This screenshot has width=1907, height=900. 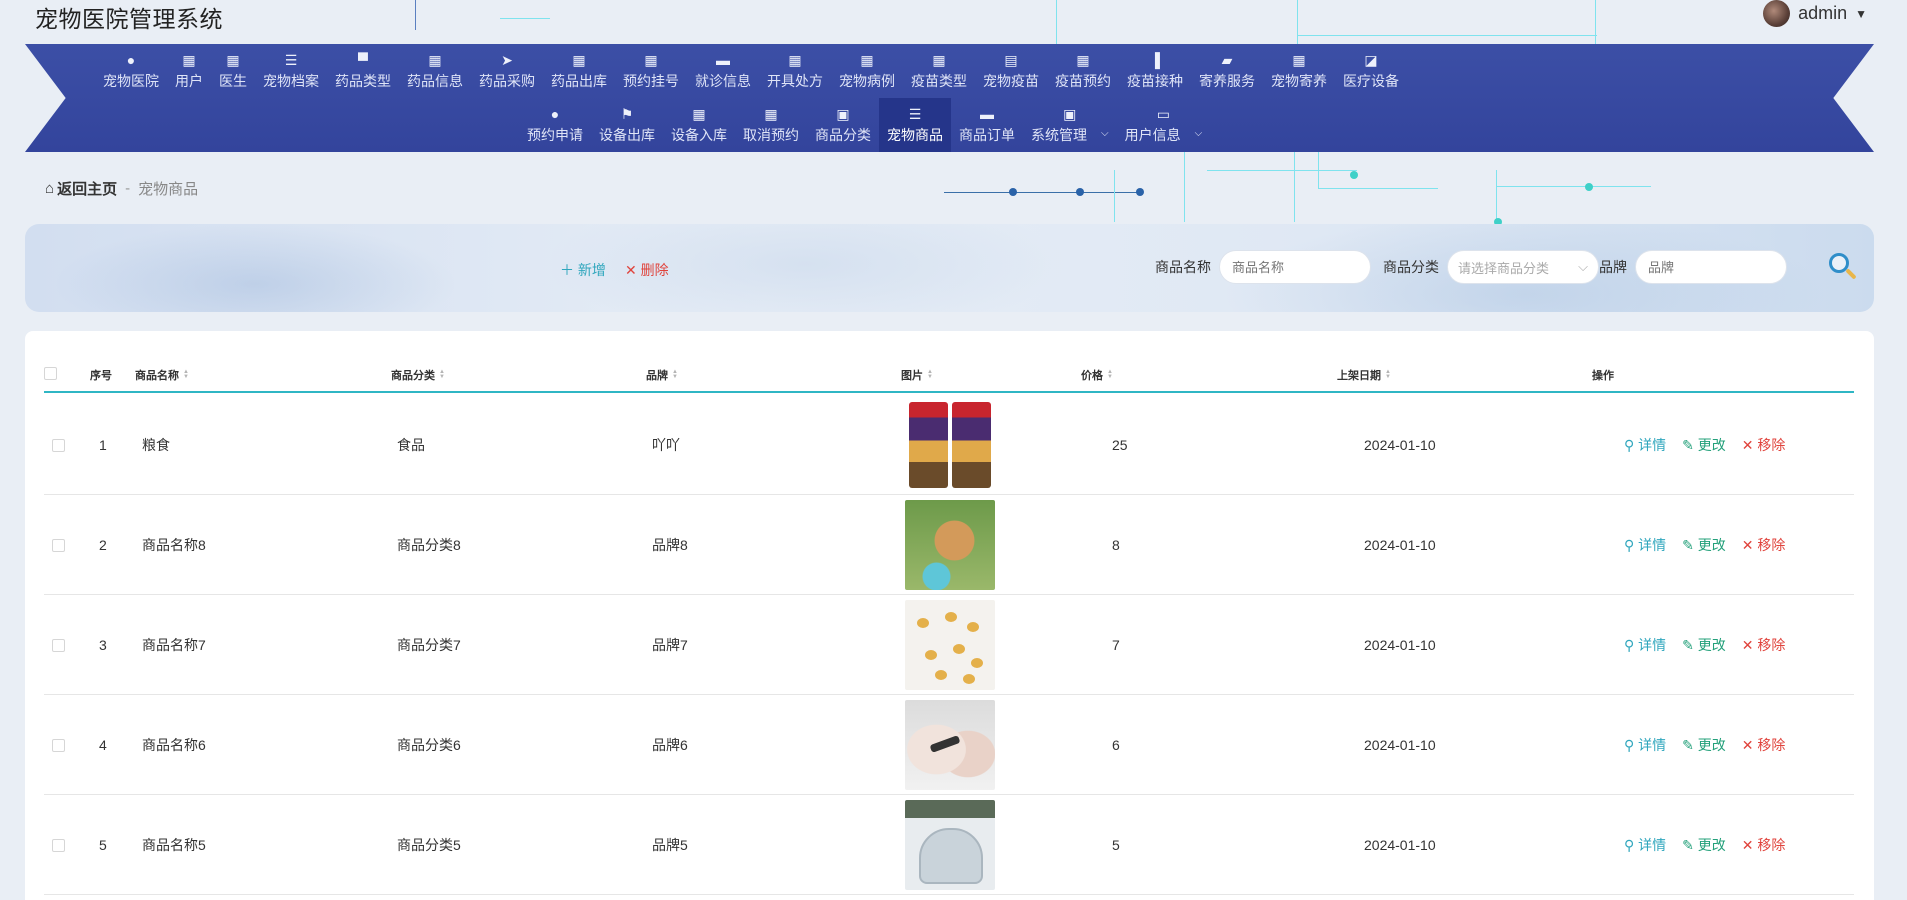 I want to click on column-header-6: 上架日期 ▲ ▼, so click(x=1364, y=375).